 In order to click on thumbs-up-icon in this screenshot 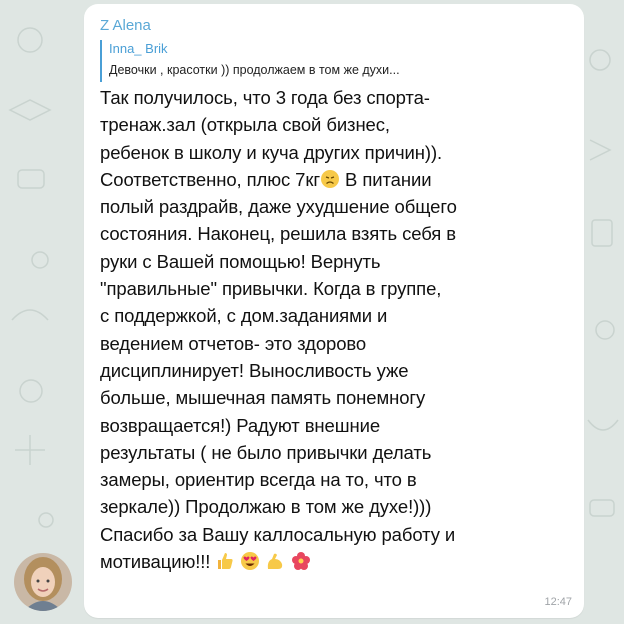, I will do `click(225, 561)`.